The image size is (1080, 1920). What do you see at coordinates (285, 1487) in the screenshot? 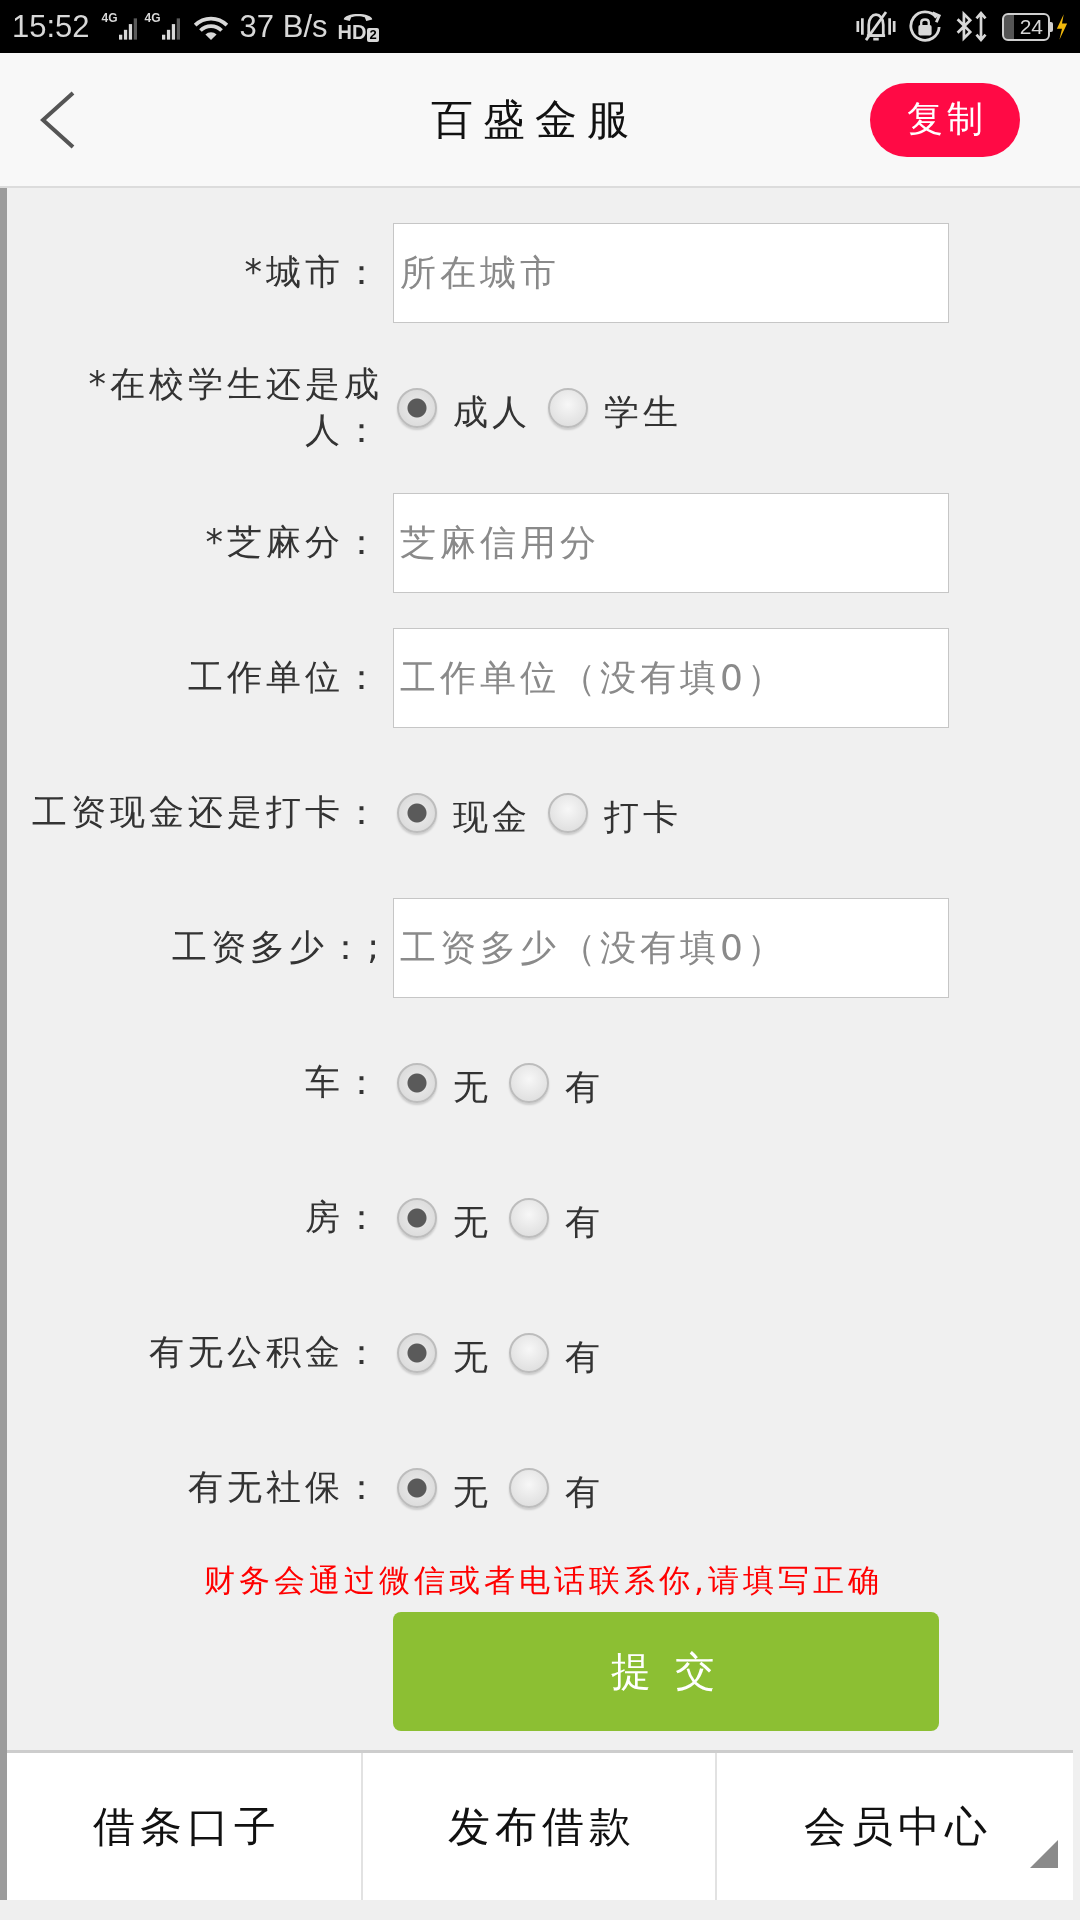
I see `field-label: 有无社保：` at bounding box center [285, 1487].